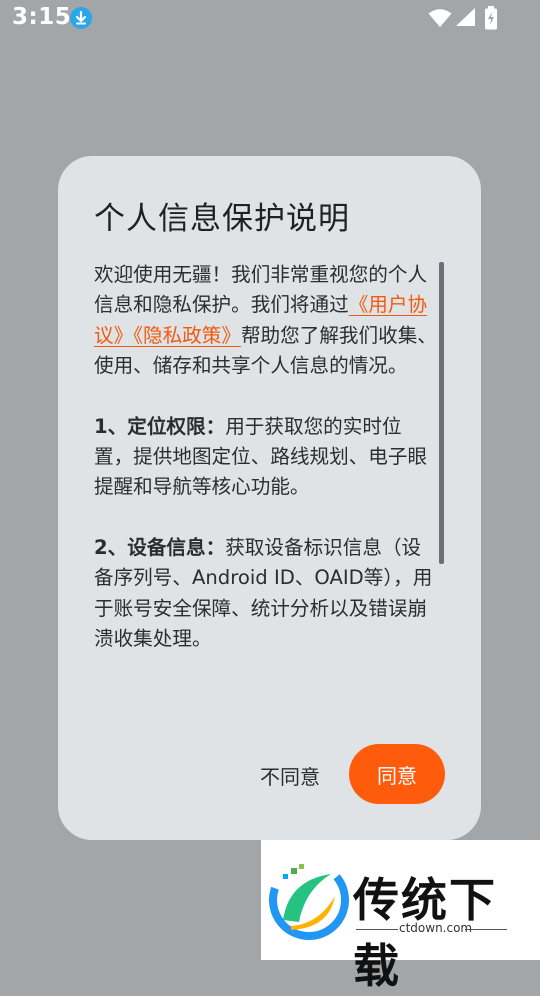 Image resolution: width=540 pixels, height=996 pixels. I want to click on section-location-title: 1、定位权限：, so click(160, 426).